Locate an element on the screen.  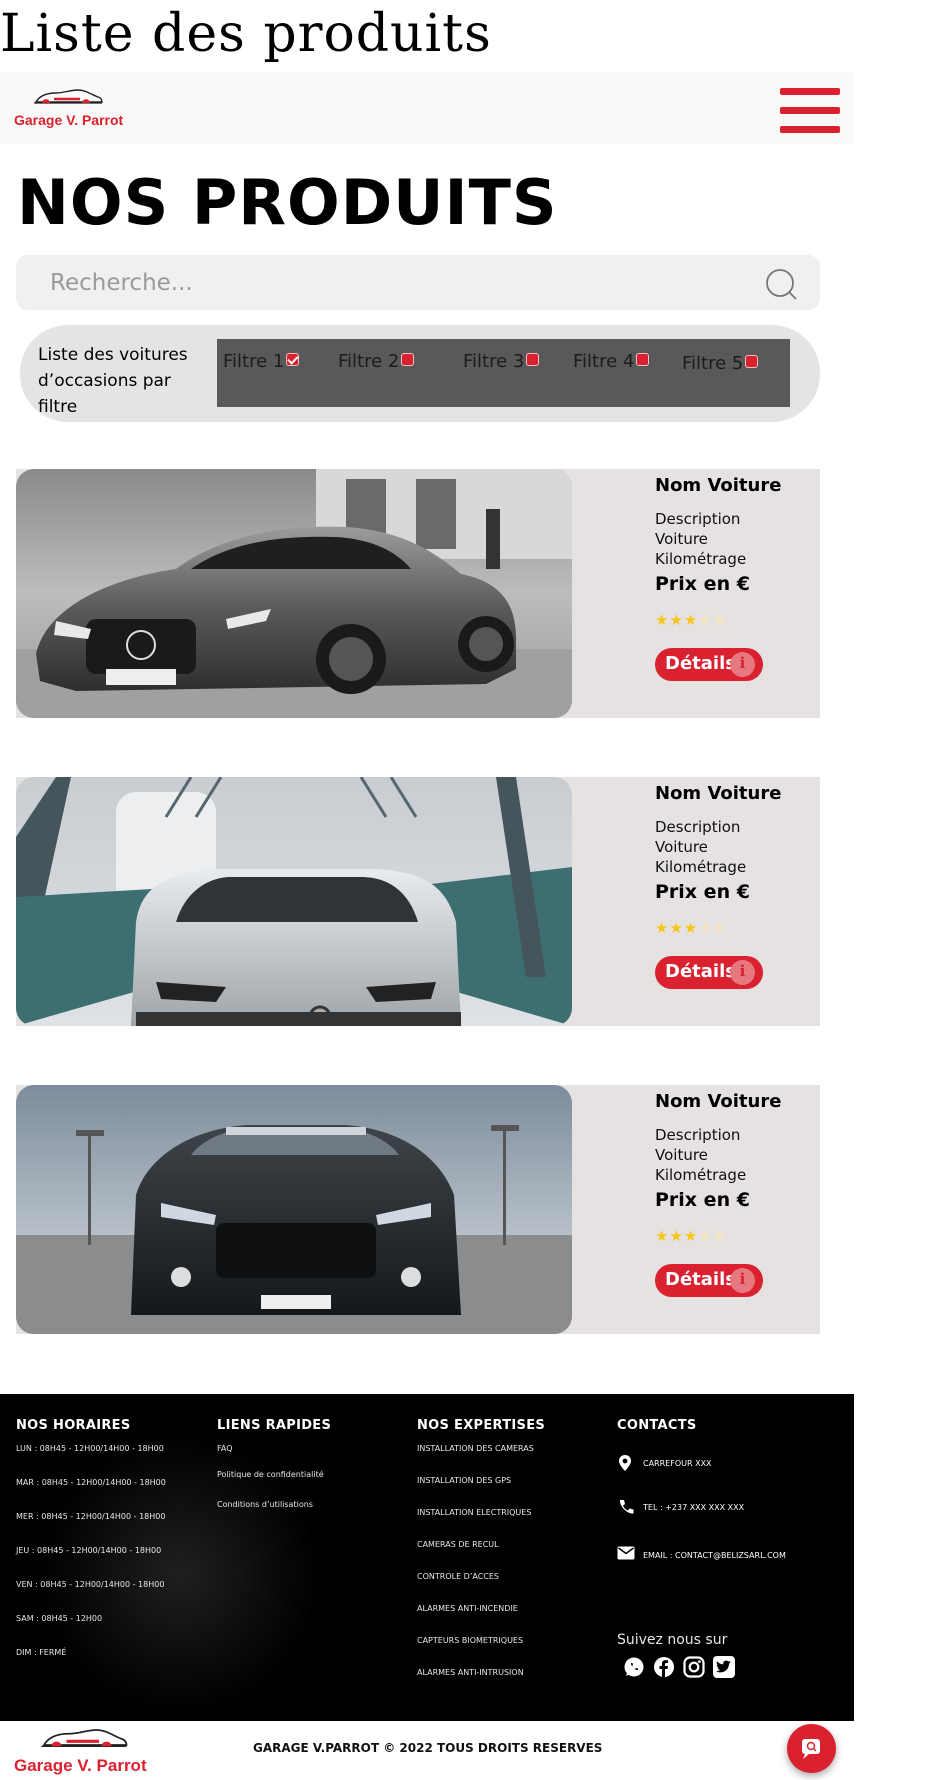
chat-icon is located at coordinates (811, 1749).